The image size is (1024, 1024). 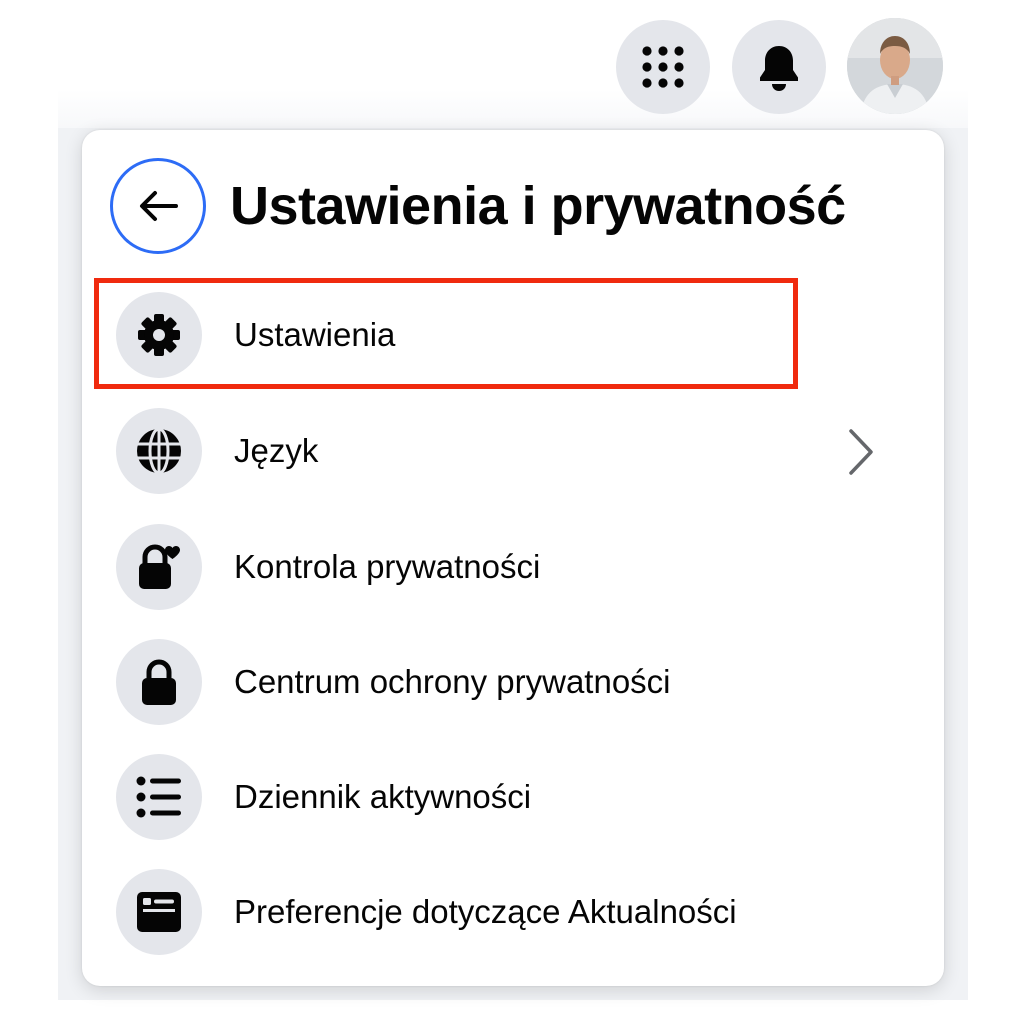 I want to click on globe-icon, so click(x=159, y=451).